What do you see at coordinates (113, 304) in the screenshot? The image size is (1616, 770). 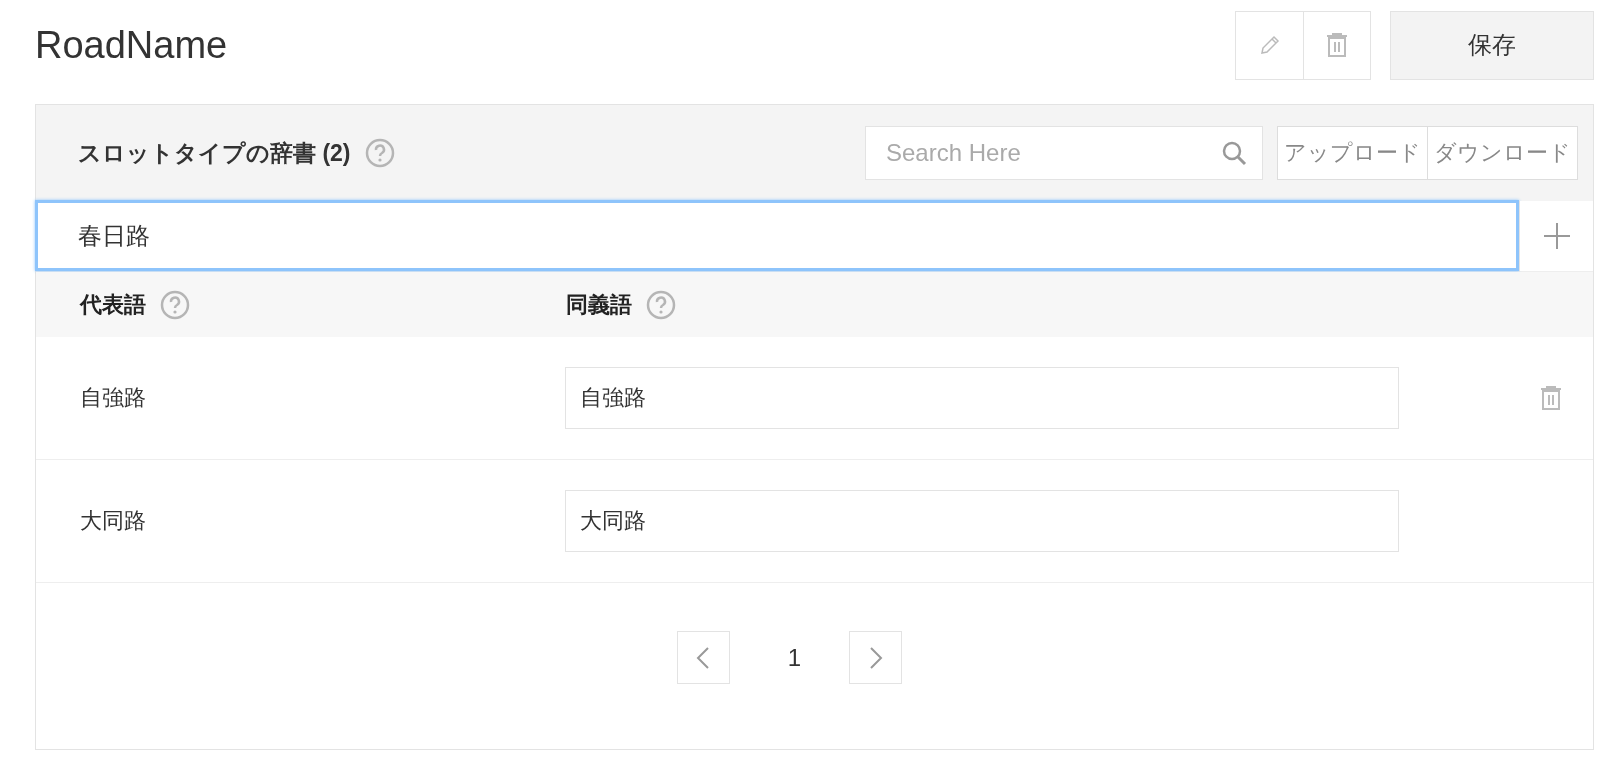 I see `column-header: 代表語` at bounding box center [113, 304].